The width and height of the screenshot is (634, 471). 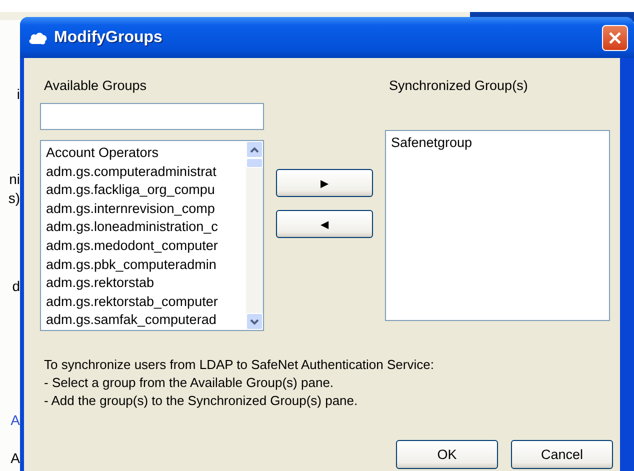 What do you see at coordinates (254, 149) in the screenshot?
I see `scroll-up-button` at bounding box center [254, 149].